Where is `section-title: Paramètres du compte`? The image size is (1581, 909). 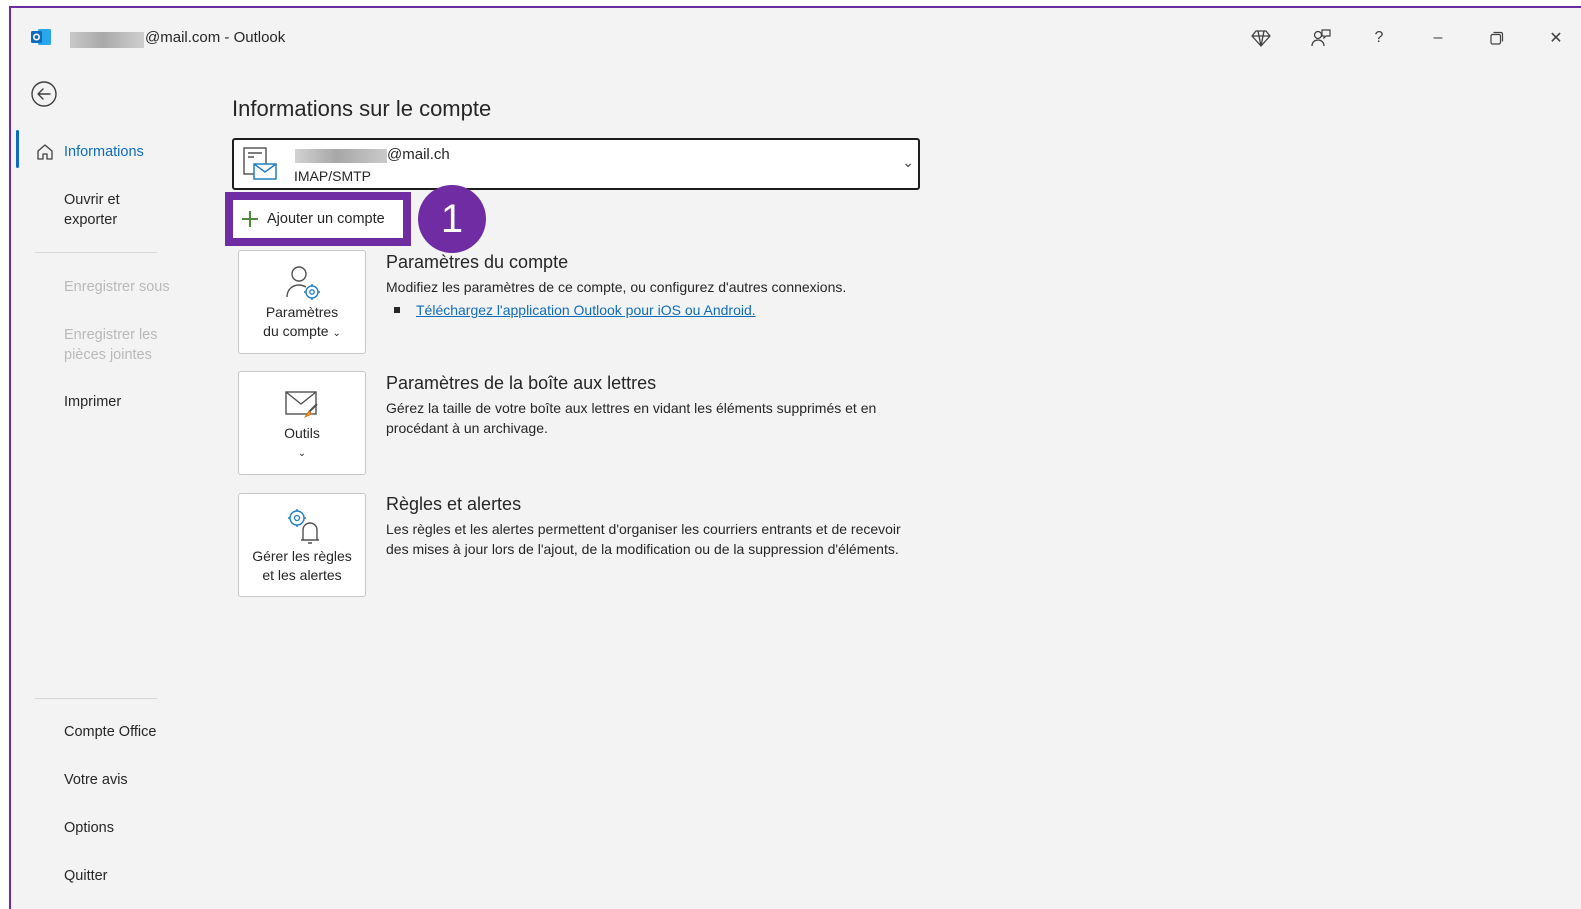 section-title: Paramètres du compte is located at coordinates (477, 262).